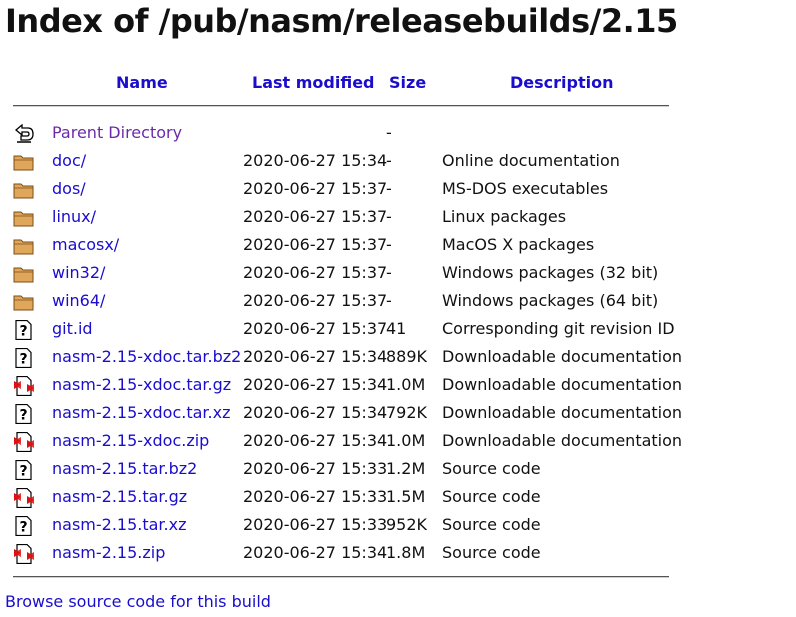 The width and height of the screenshot is (796, 617). What do you see at coordinates (124, 469) in the screenshot?
I see `file-link: nasm-2.15.tar.bz2` at bounding box center [124, 469].